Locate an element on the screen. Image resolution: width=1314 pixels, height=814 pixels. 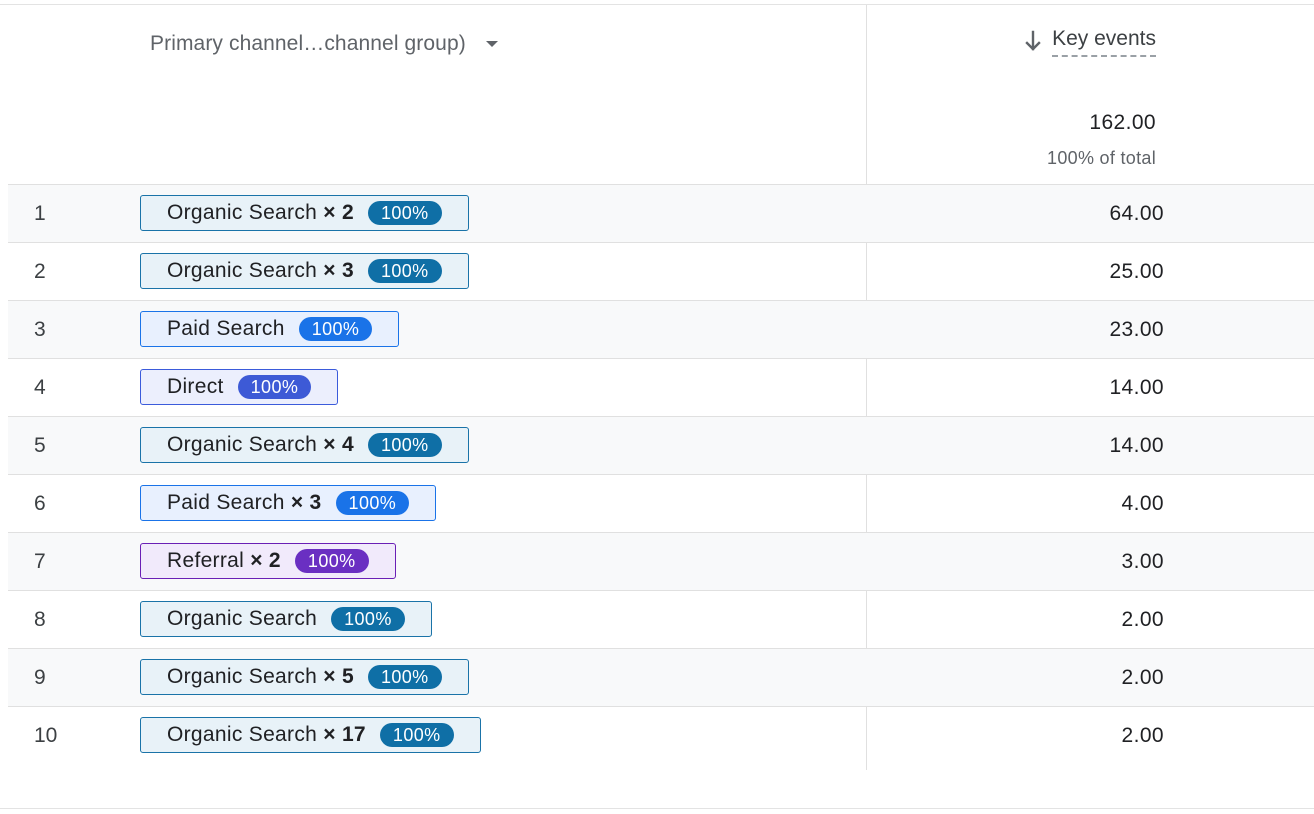
channel-path-chip: Organic Search 100% is located at coordinates (286, 619).